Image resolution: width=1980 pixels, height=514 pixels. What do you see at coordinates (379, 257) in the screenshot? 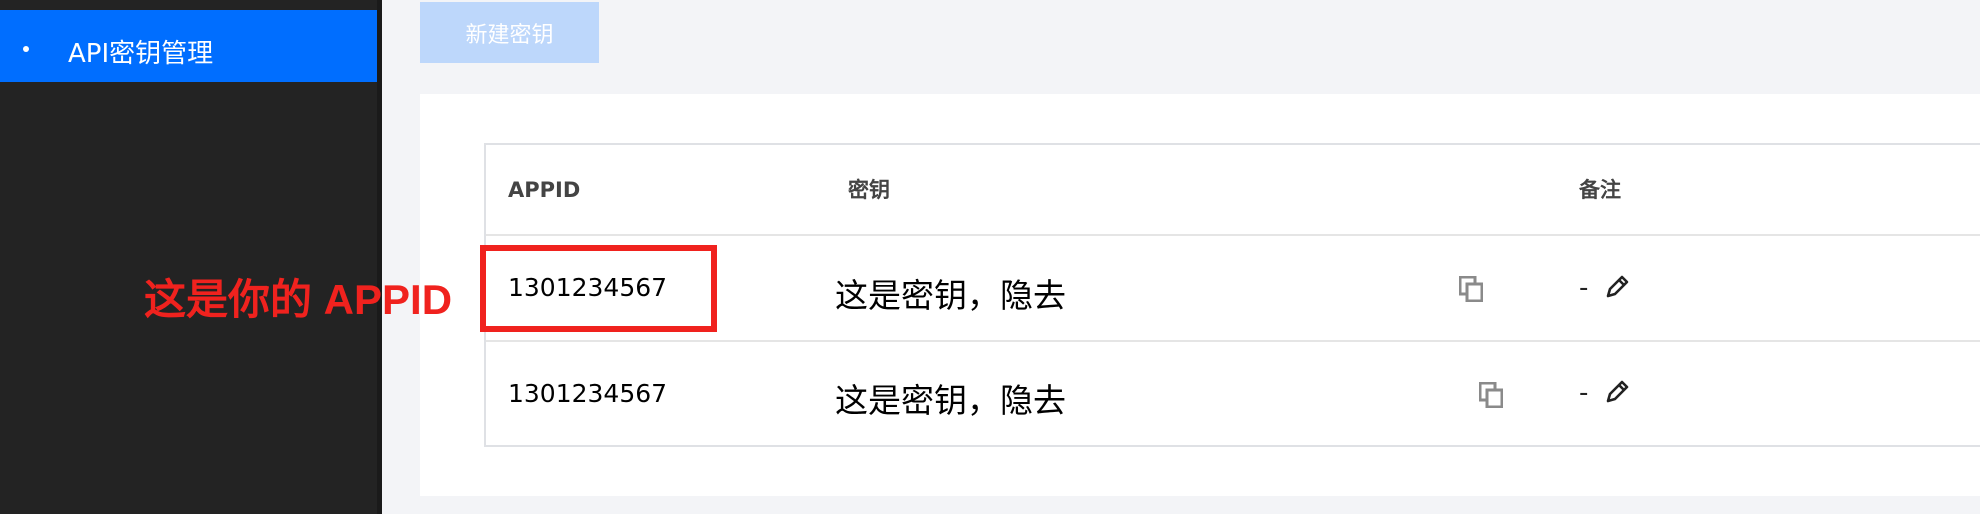
I see `sidebar-divider` at bounding box center [379, 257].